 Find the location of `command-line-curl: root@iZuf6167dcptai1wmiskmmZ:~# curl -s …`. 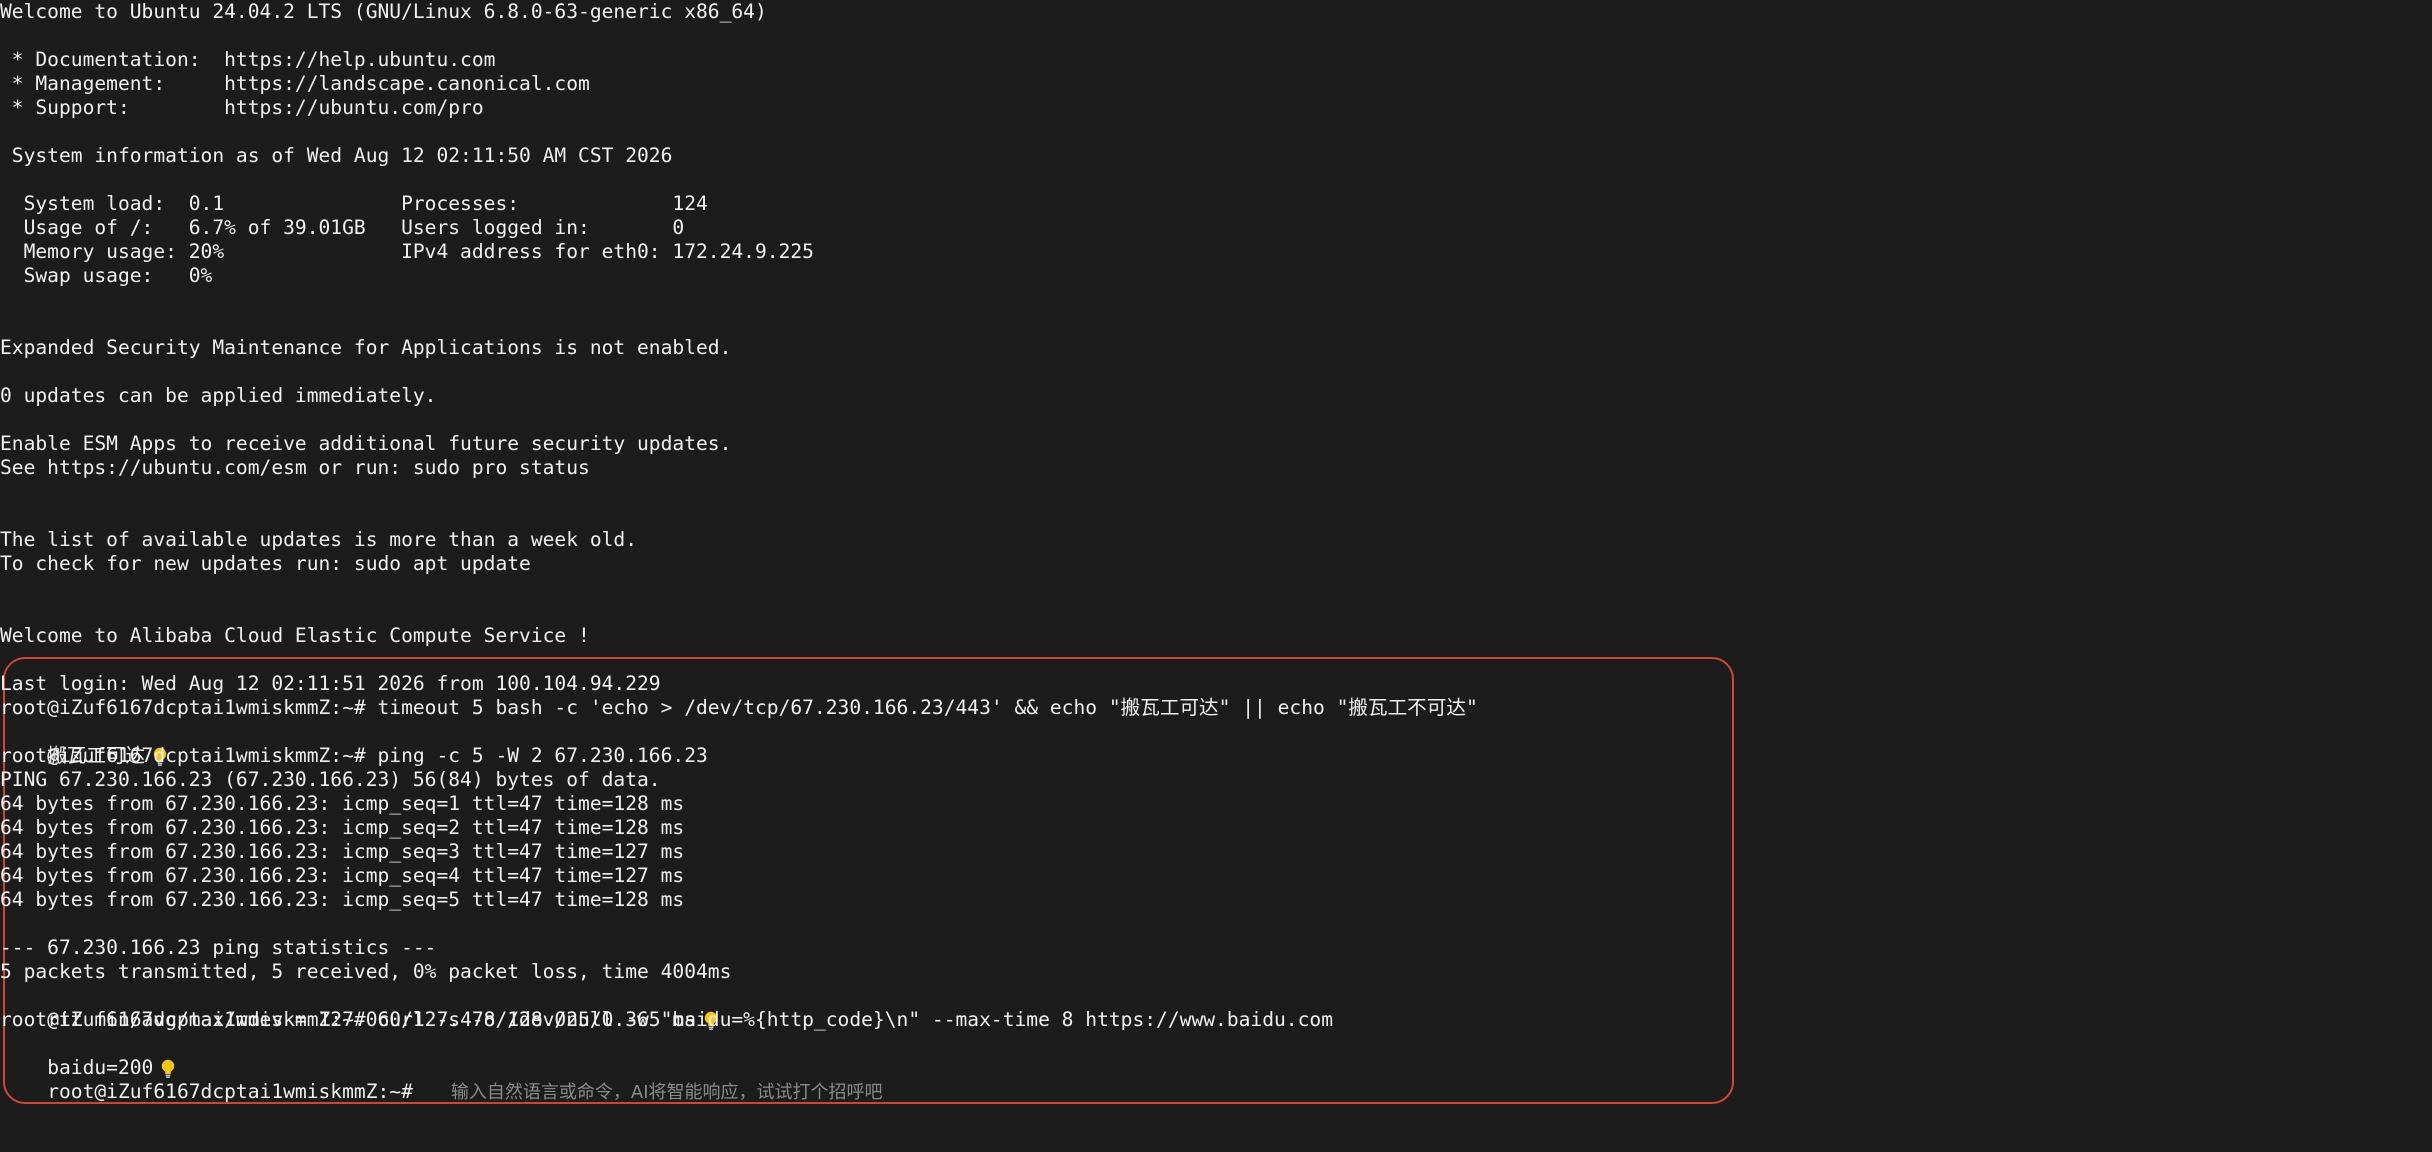

command-line-curl: root@iZuf6167dcptai1wmiskmmZ:~# curl -s … is located at coordinates (666, 1019).